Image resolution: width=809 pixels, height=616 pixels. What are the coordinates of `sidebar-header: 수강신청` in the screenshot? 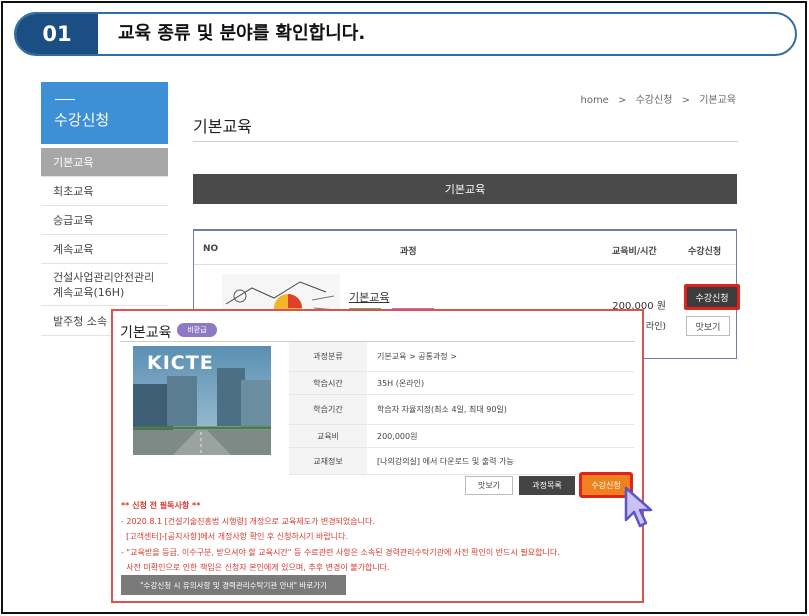 It's located at (104, 113).